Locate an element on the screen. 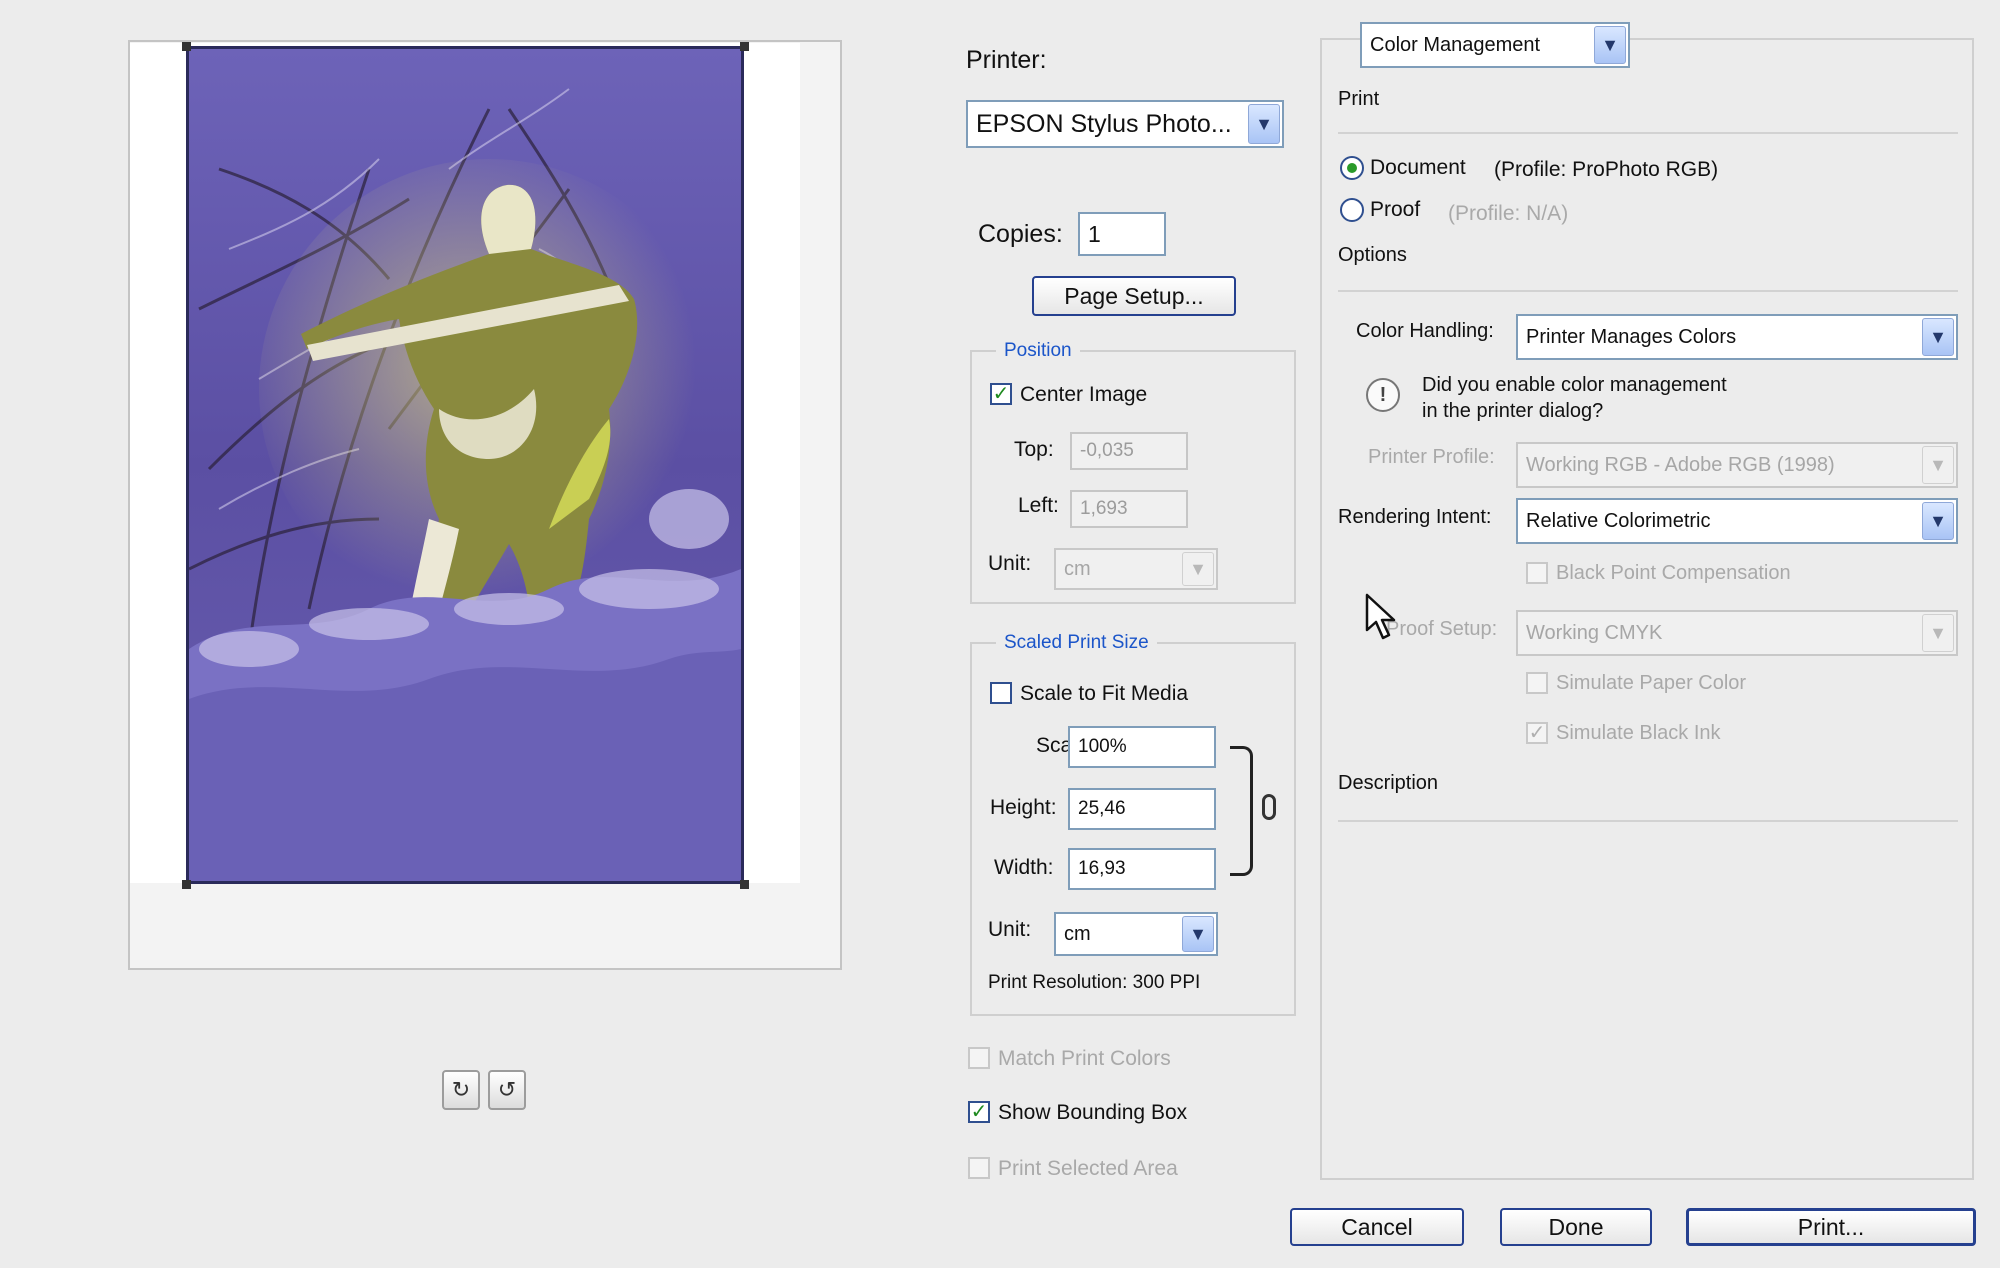  document-profile: (Profile: ProPhoto RGB) is located at coordinates (1606, 169).